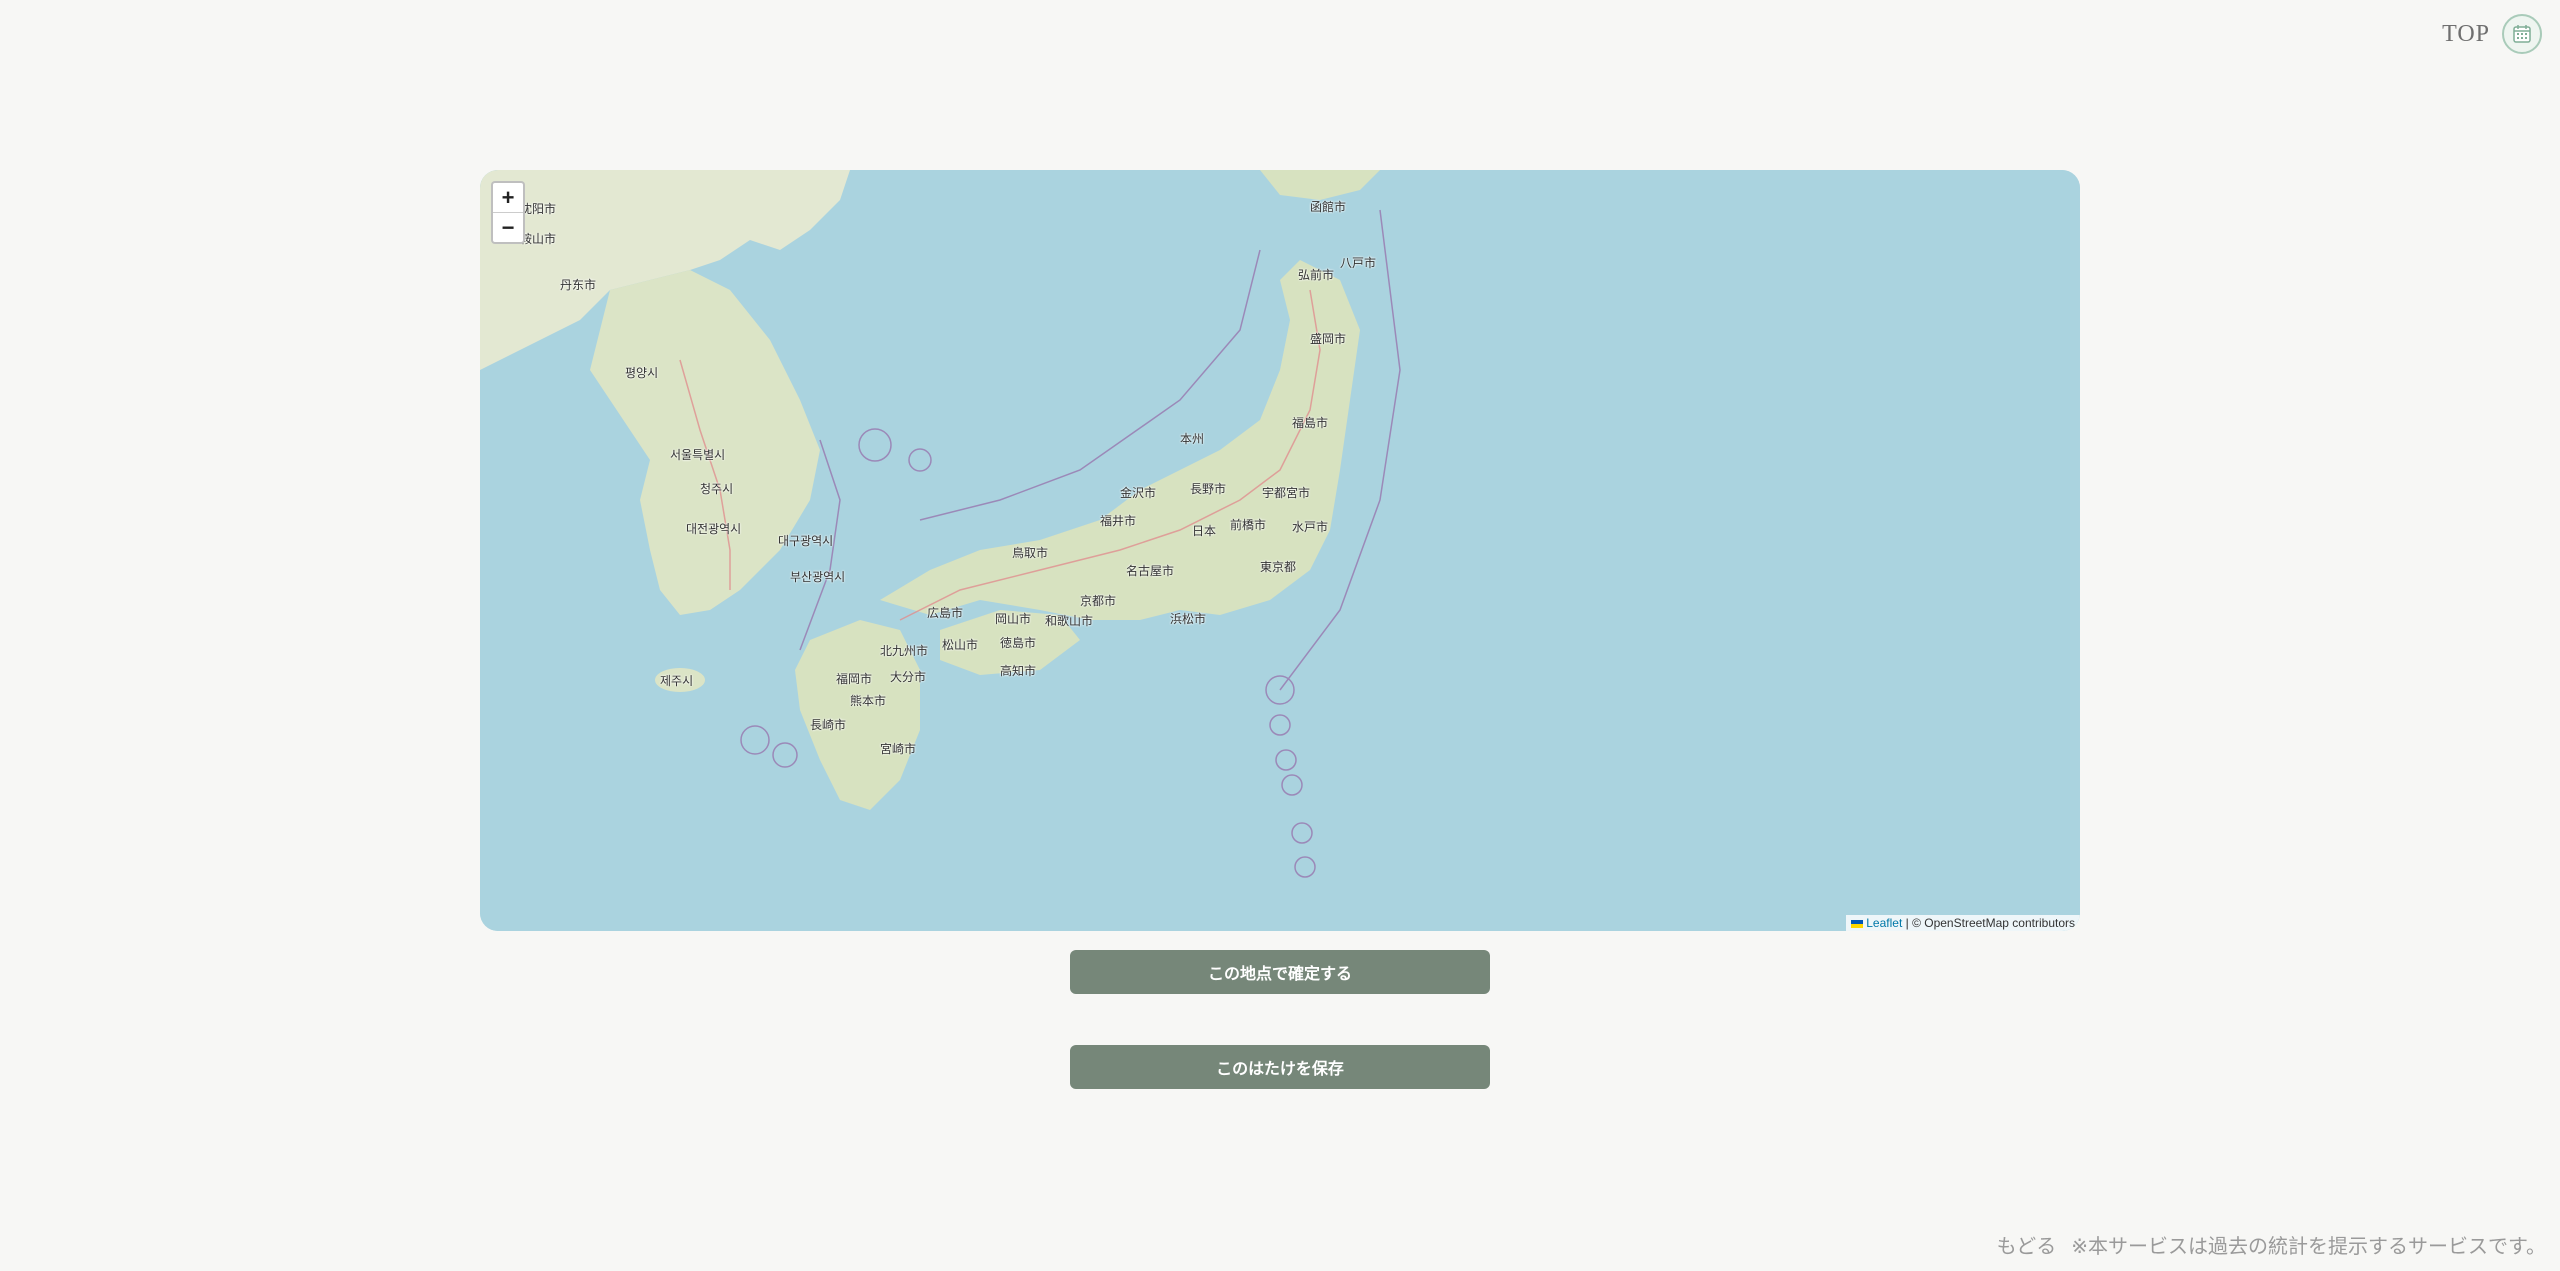 This screenshot has width=2560, height=1271. What do you see at coordinates (1280, 1067) in the screenshot?
I see `save-field-button: このはたけを保存` at bounding box center [1280, 1067].